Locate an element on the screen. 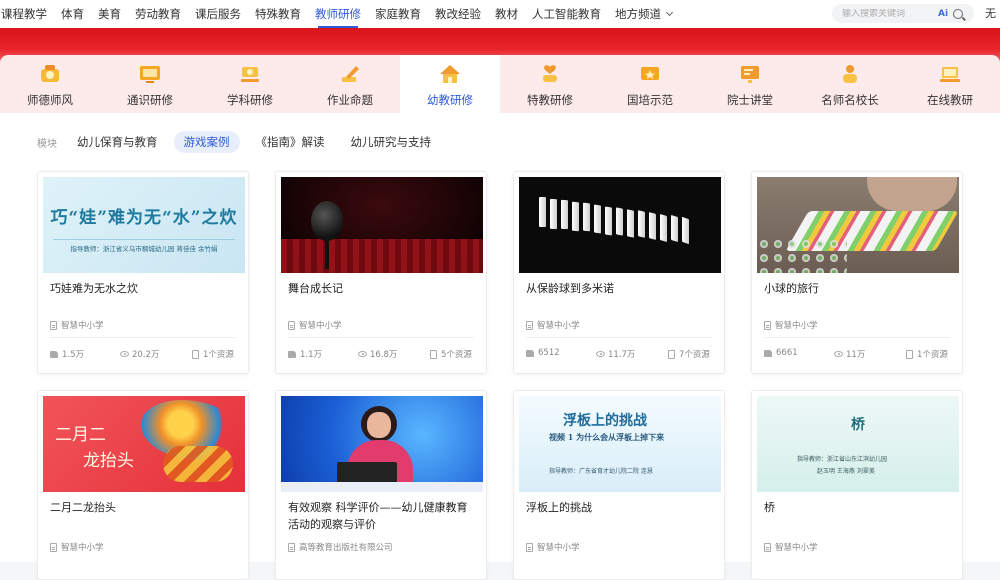  nav-item-5: 特殊教育 is located at coordinates (278, 14).